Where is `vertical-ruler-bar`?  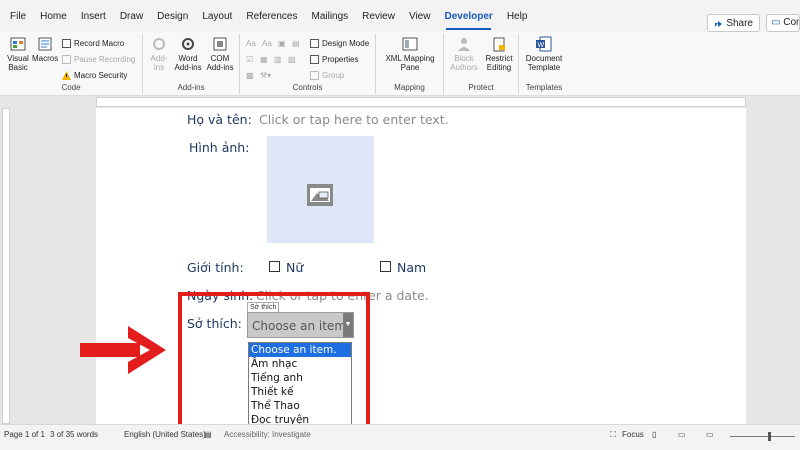 vertical-ruler-bar is located at coordinates (6, 266).